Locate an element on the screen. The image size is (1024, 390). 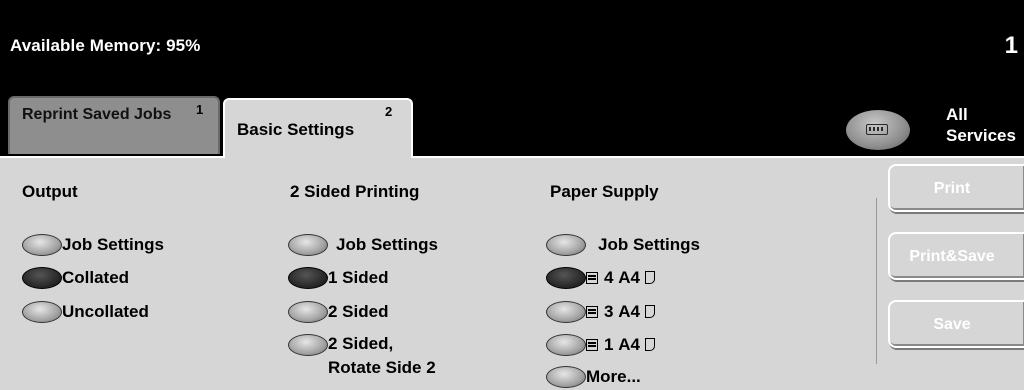
print-and-save-button: Print&Save is located at coordinates (956, 256).